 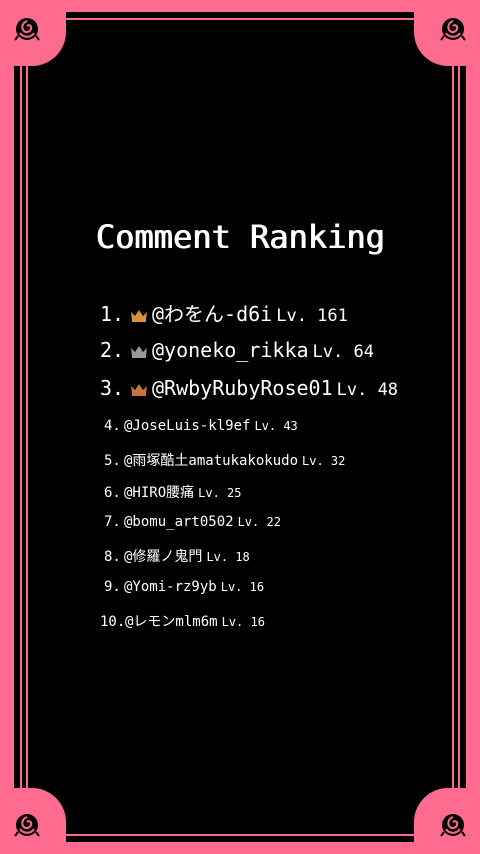 I want to click on user-name: @Yomi-rz9yb, so click(x=170, y=587).